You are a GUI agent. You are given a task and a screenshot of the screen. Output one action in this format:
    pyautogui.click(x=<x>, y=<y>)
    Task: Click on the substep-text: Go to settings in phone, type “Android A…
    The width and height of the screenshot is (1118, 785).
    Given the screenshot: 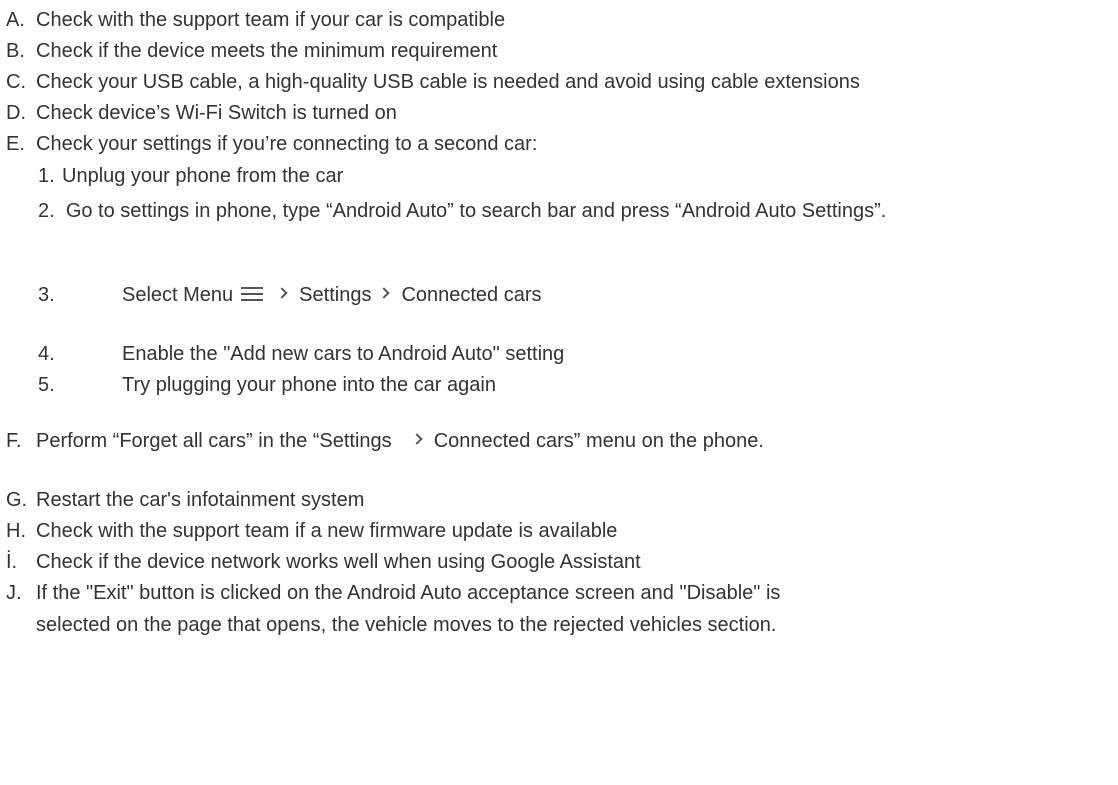 What is the action you would take?
    pyautogui.click(x=476, y=211)
    